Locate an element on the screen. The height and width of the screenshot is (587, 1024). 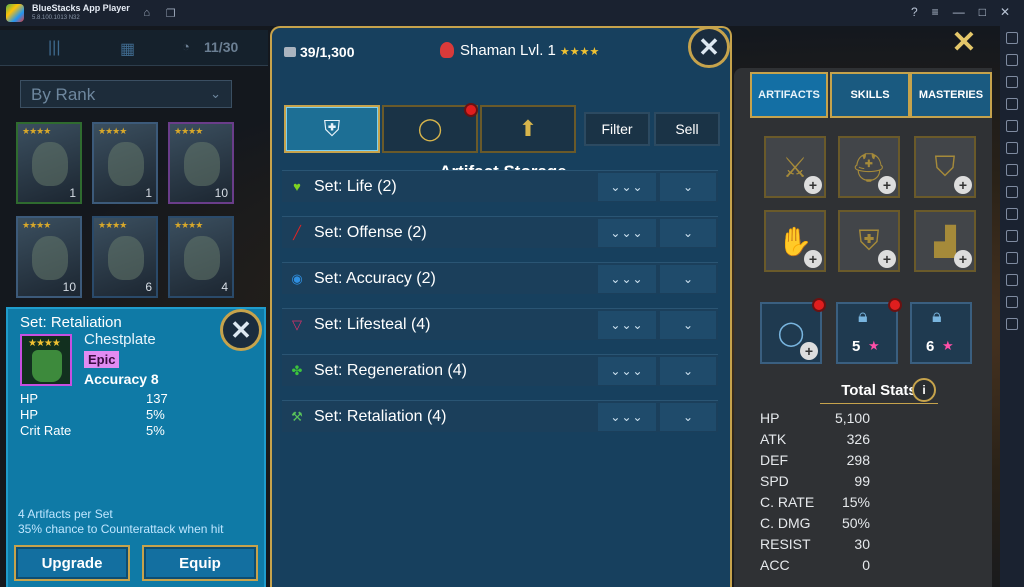
video-icon is located at coordinates (1012, 82).